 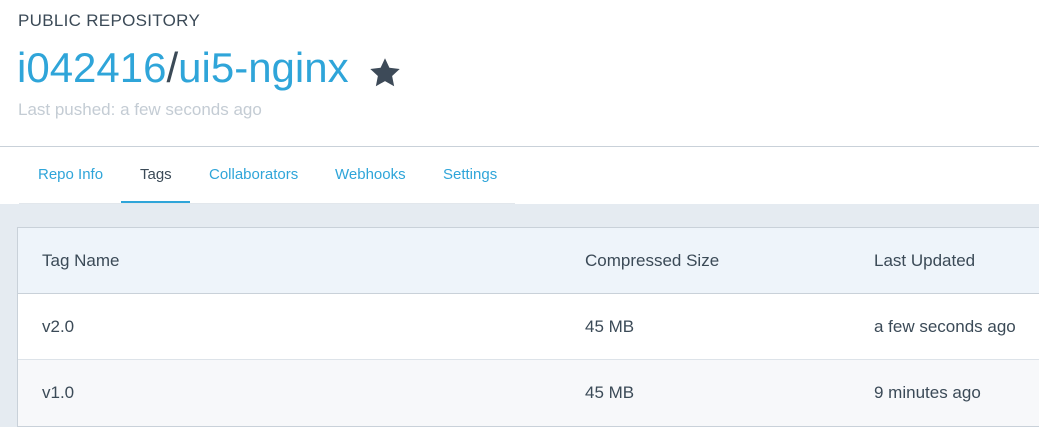 I want to click on repo-name: ui5-nginx, so click(x=263, y=67).